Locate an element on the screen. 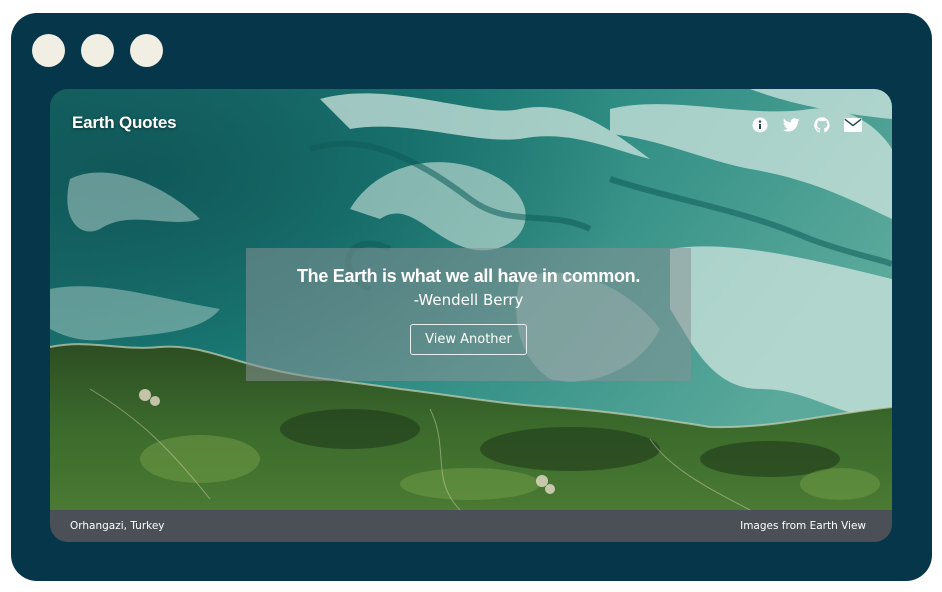  image-location: Orhangazi, Turkey is located at coordinates (117, 526).